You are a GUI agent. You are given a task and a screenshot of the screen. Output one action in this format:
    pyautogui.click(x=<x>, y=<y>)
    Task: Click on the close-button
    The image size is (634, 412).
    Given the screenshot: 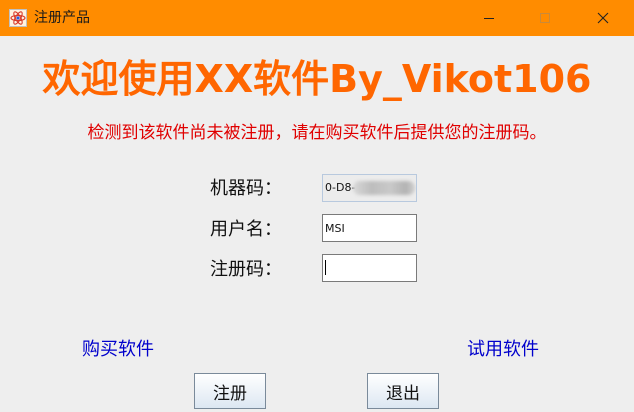 What is the action you would take?
    pyautogui.click(x=603, y=18)
    